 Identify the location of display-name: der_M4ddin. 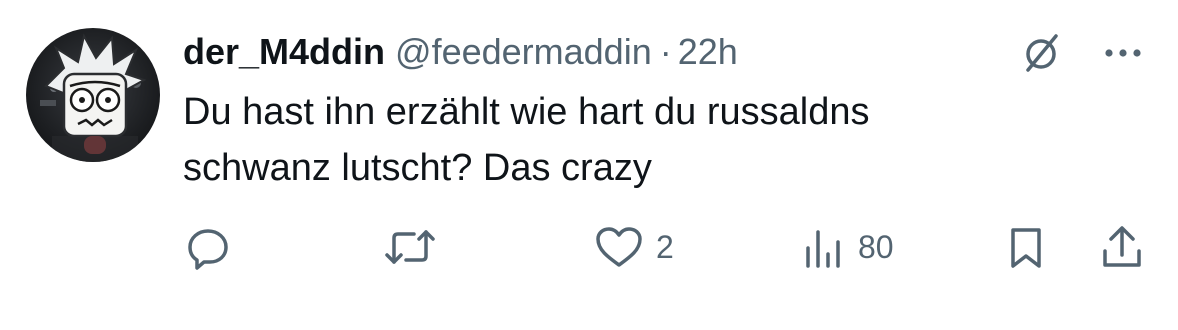
(284, 52).